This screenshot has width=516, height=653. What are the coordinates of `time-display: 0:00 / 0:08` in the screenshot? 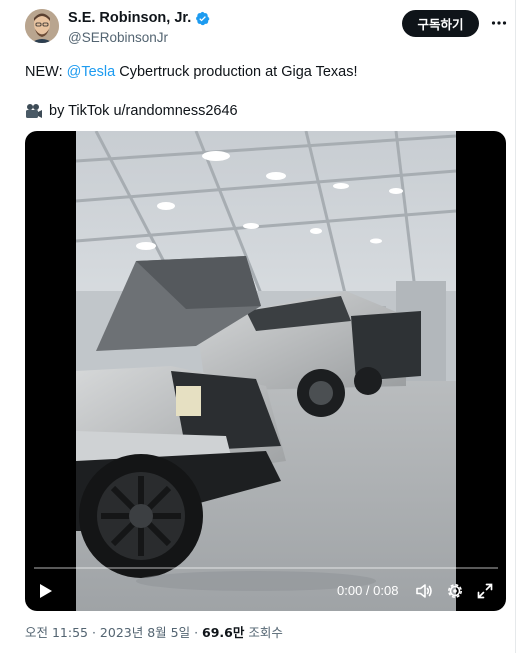 It's located at (368, 590).